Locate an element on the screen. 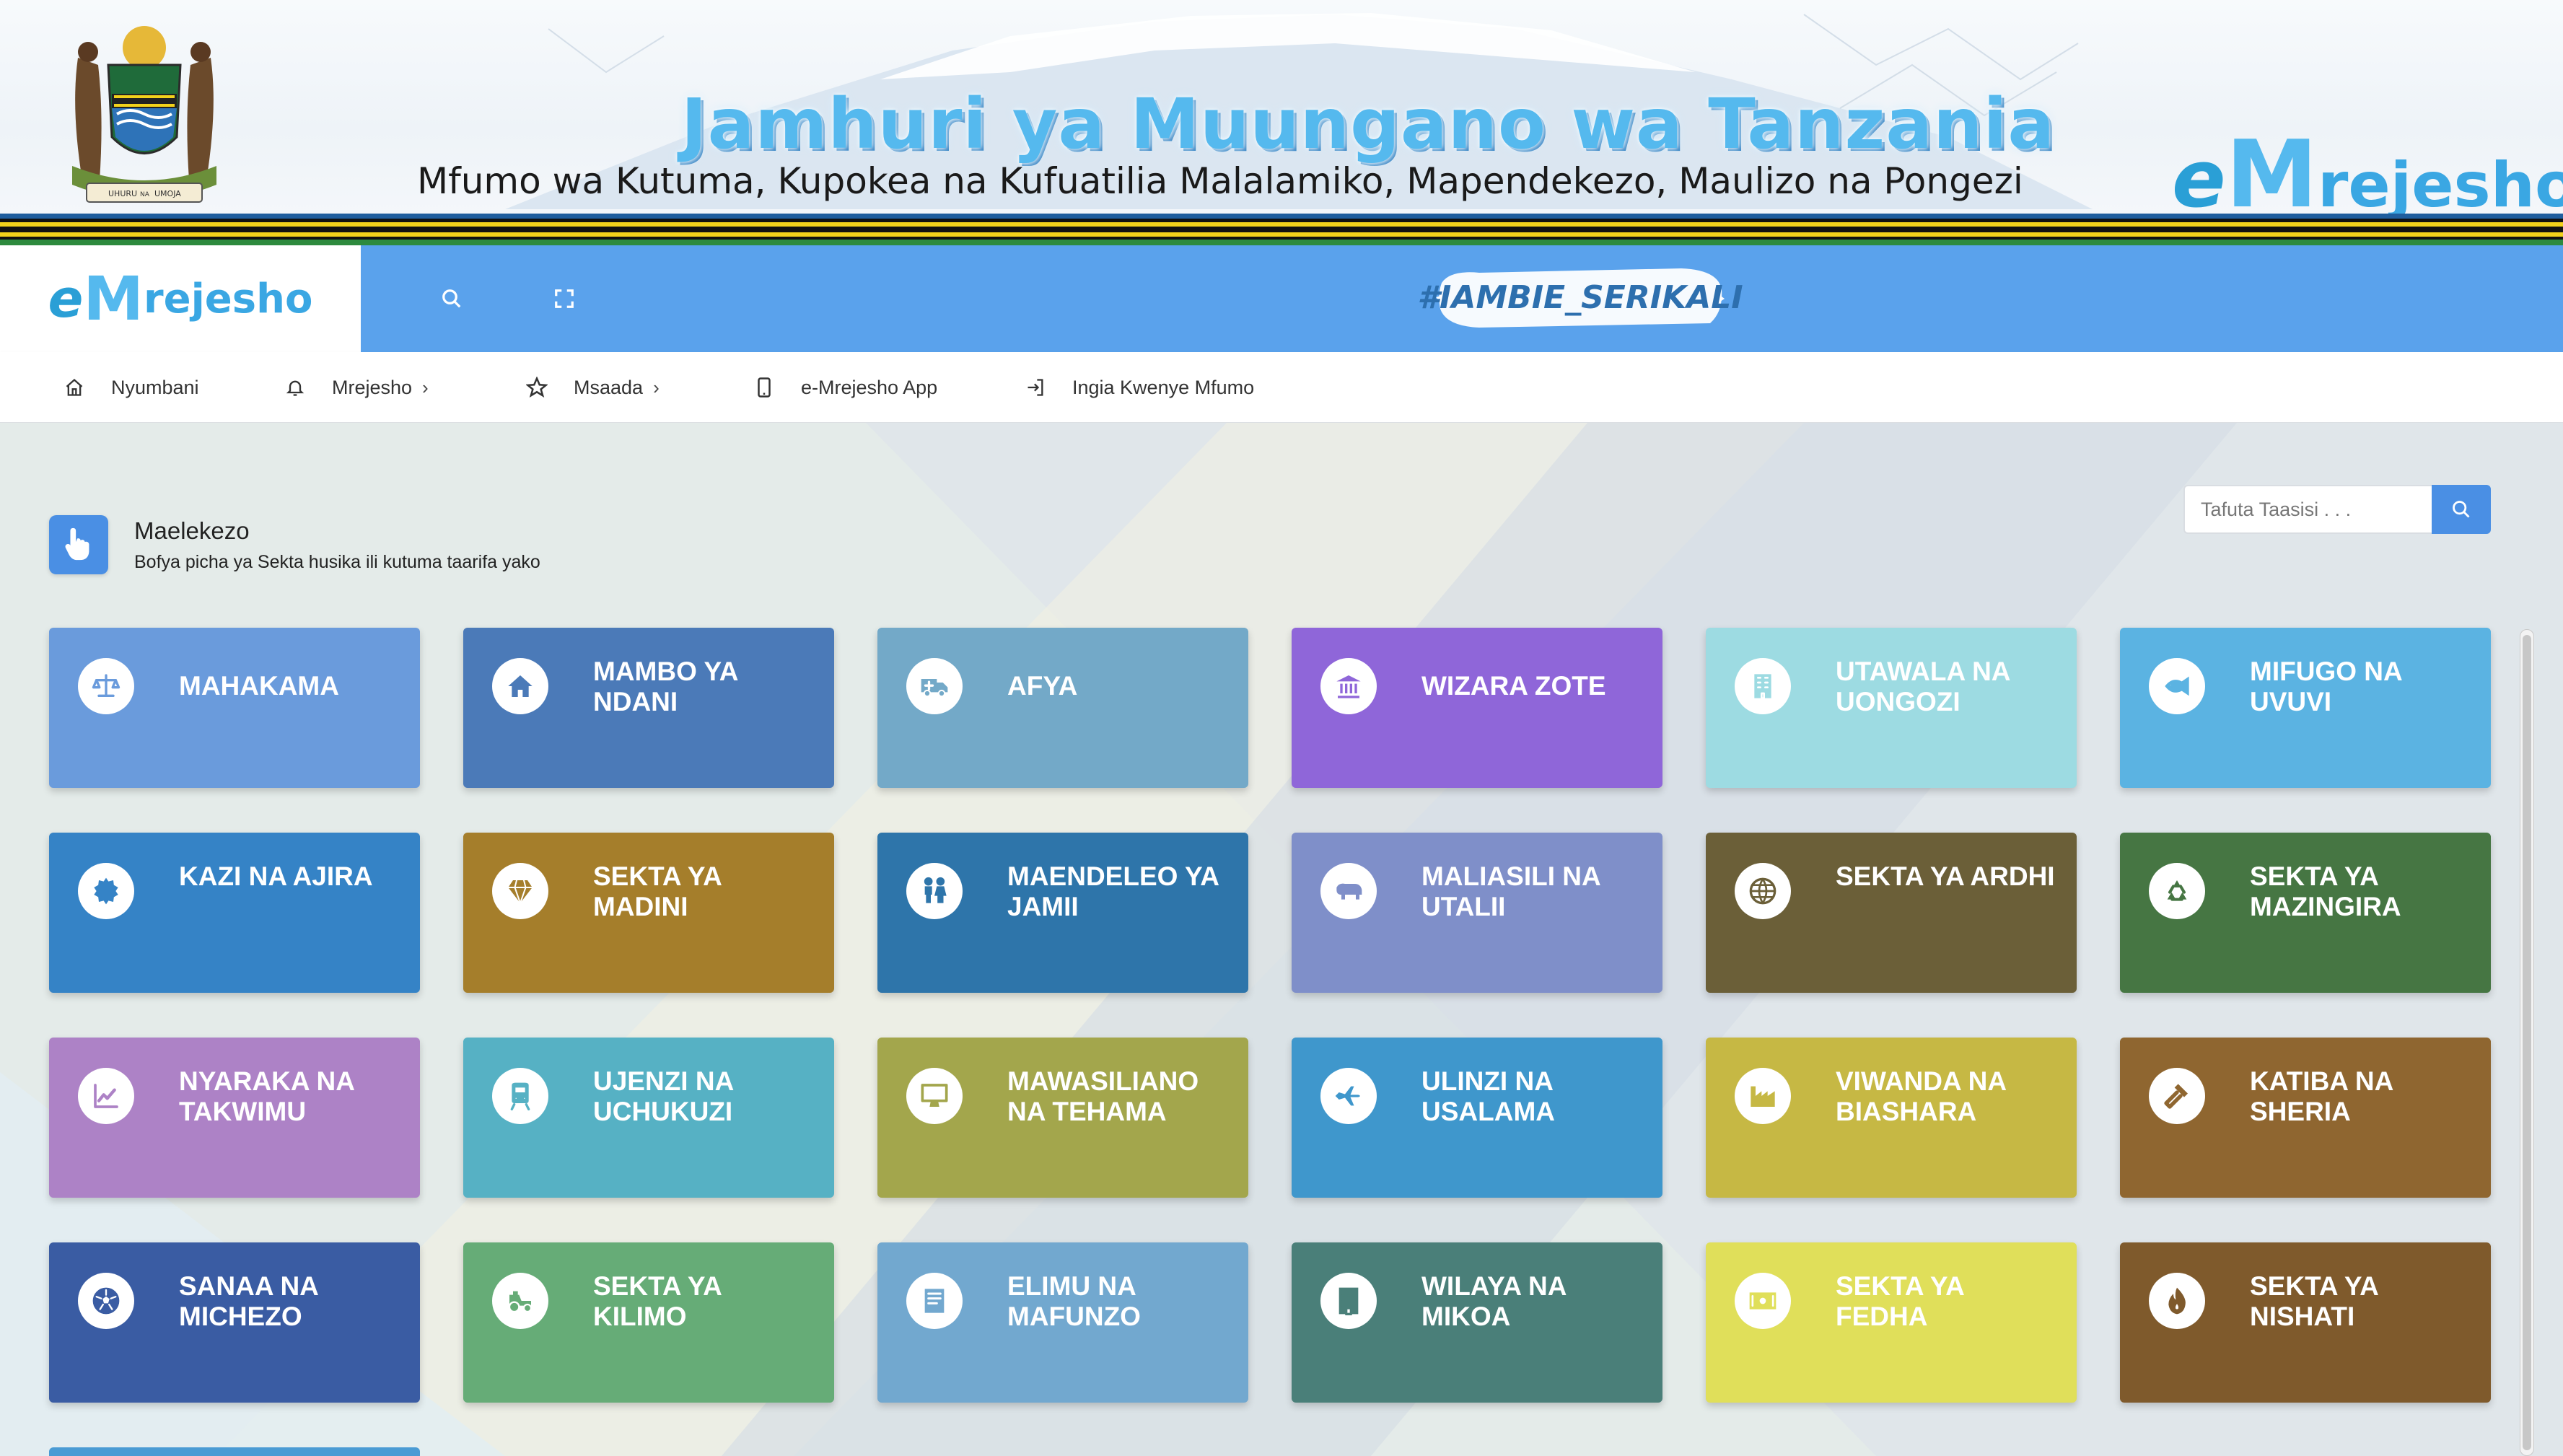  sector-label: MAWASILIANO NA TEHAMA is located at coordinates (1103, 1096).